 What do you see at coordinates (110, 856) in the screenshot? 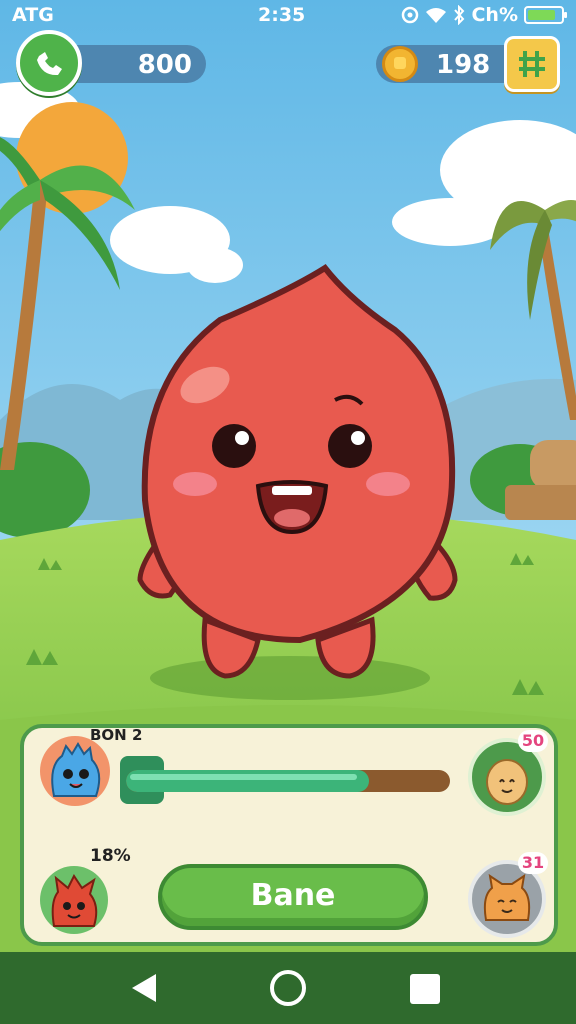
I see `percent-label: 18%` at bounding box center [110, 856].